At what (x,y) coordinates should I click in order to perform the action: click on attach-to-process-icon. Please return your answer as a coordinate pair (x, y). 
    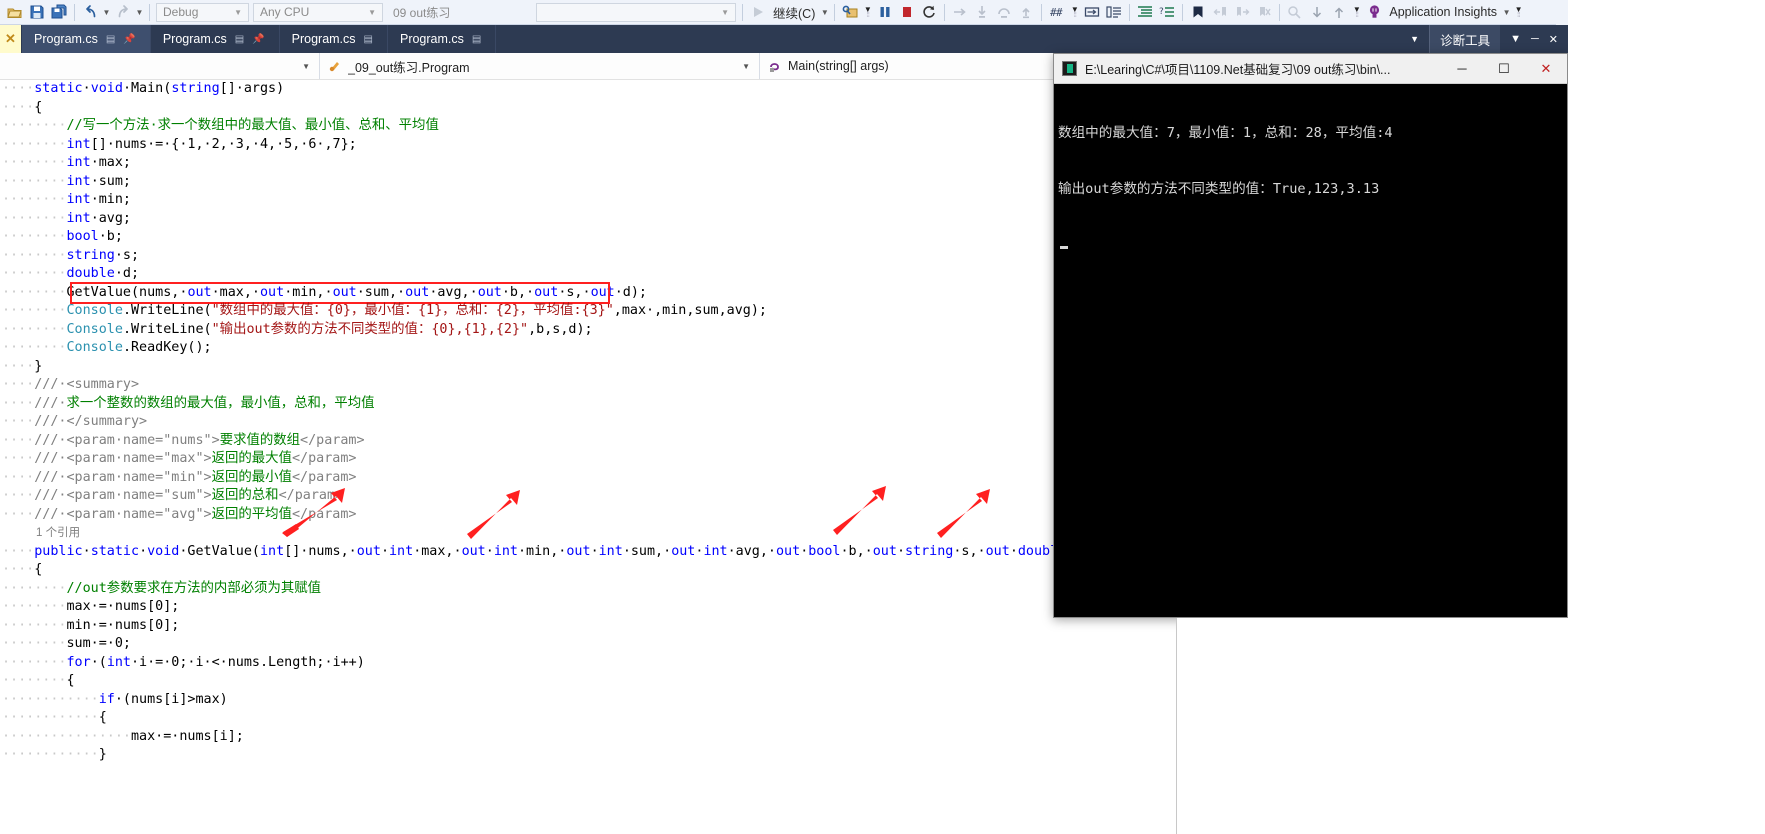
    Looking at the image, I should click on (850, 12).